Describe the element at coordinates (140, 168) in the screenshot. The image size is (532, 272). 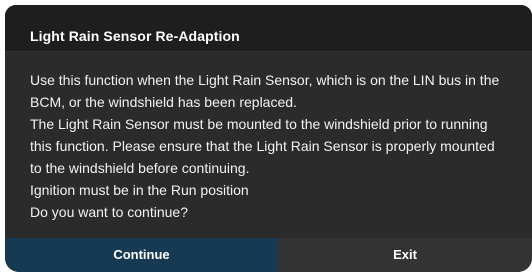
I see `message-line: to the windshield before continuing.` at that location.